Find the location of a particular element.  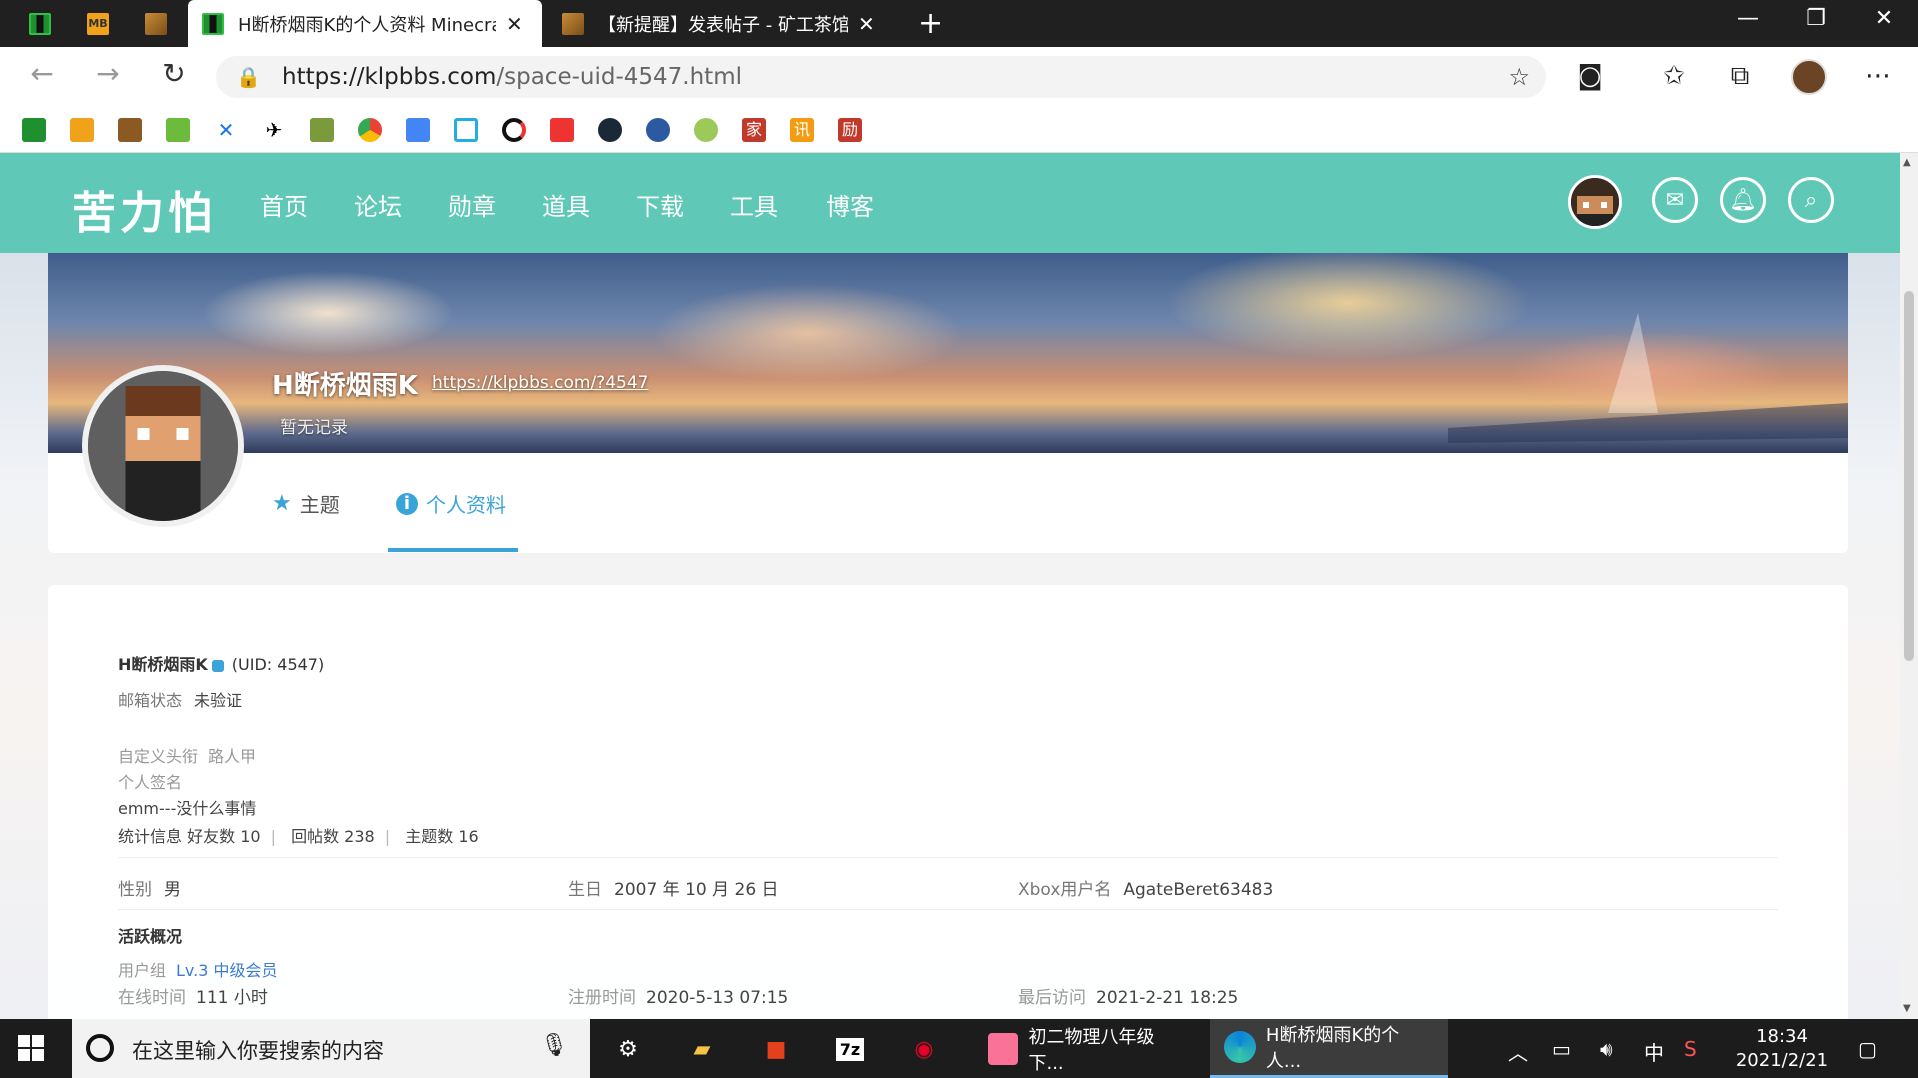

url-text: https://klpbbs.com/space-uid-4547.html is located at coordinates (512, 77).